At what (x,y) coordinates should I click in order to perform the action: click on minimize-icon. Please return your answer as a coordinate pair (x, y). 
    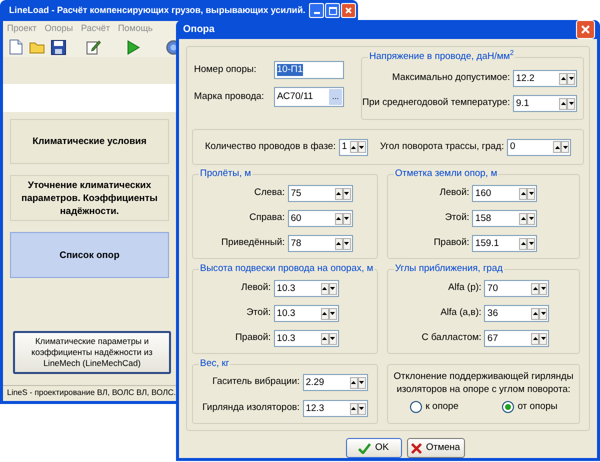
    Looking at the image, I should click on (317, 13).